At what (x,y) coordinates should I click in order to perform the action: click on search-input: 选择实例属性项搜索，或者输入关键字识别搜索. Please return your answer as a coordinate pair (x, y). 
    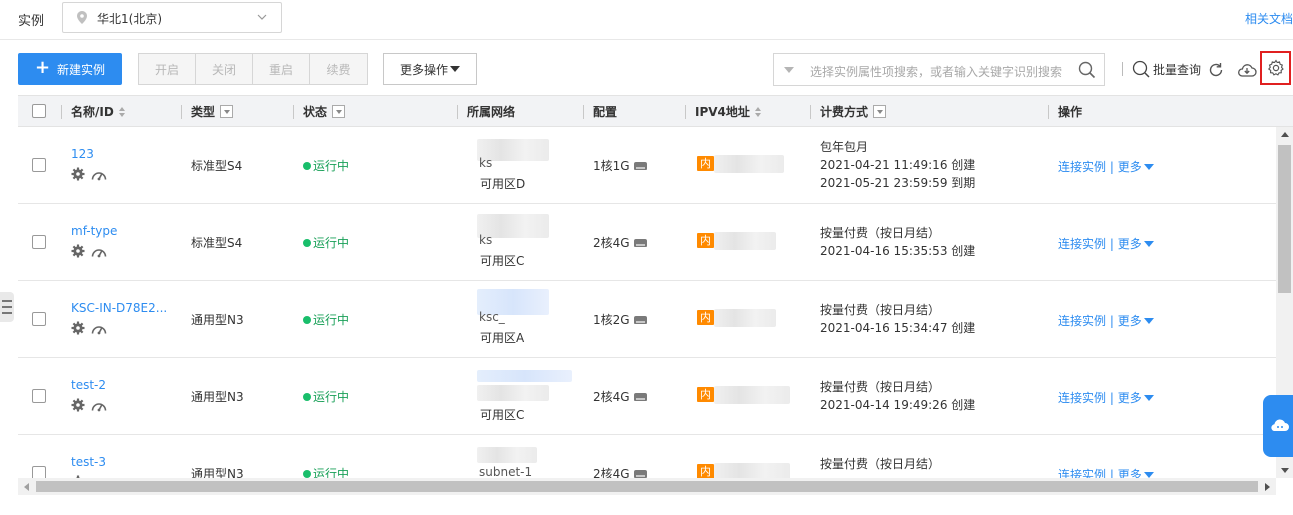
    Looking at the image, I should click on (939, 69).